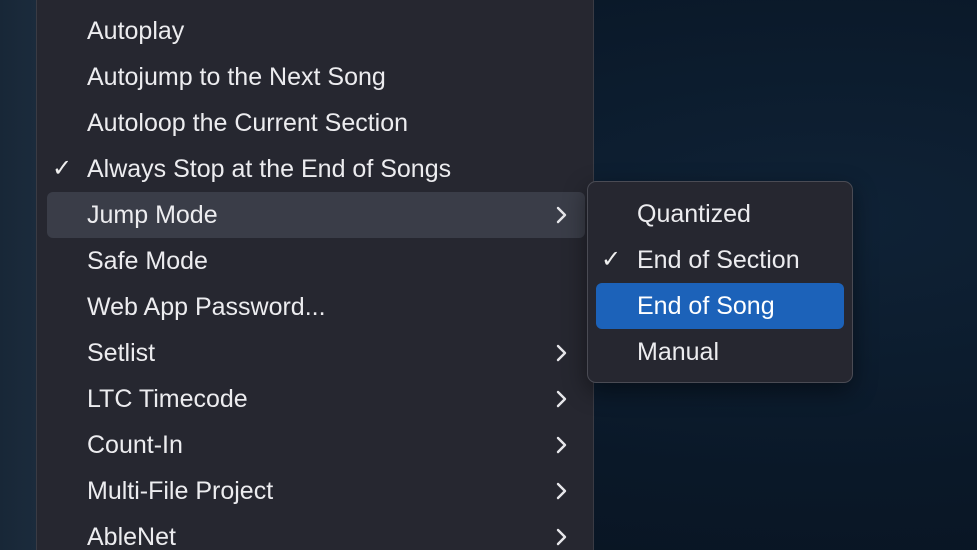 This screenshot has width=977, height=550. Describe the element at coordinates (248, 123) in the screenshot. I see `menu-item-label: Autoloop the Current Section` at that location.